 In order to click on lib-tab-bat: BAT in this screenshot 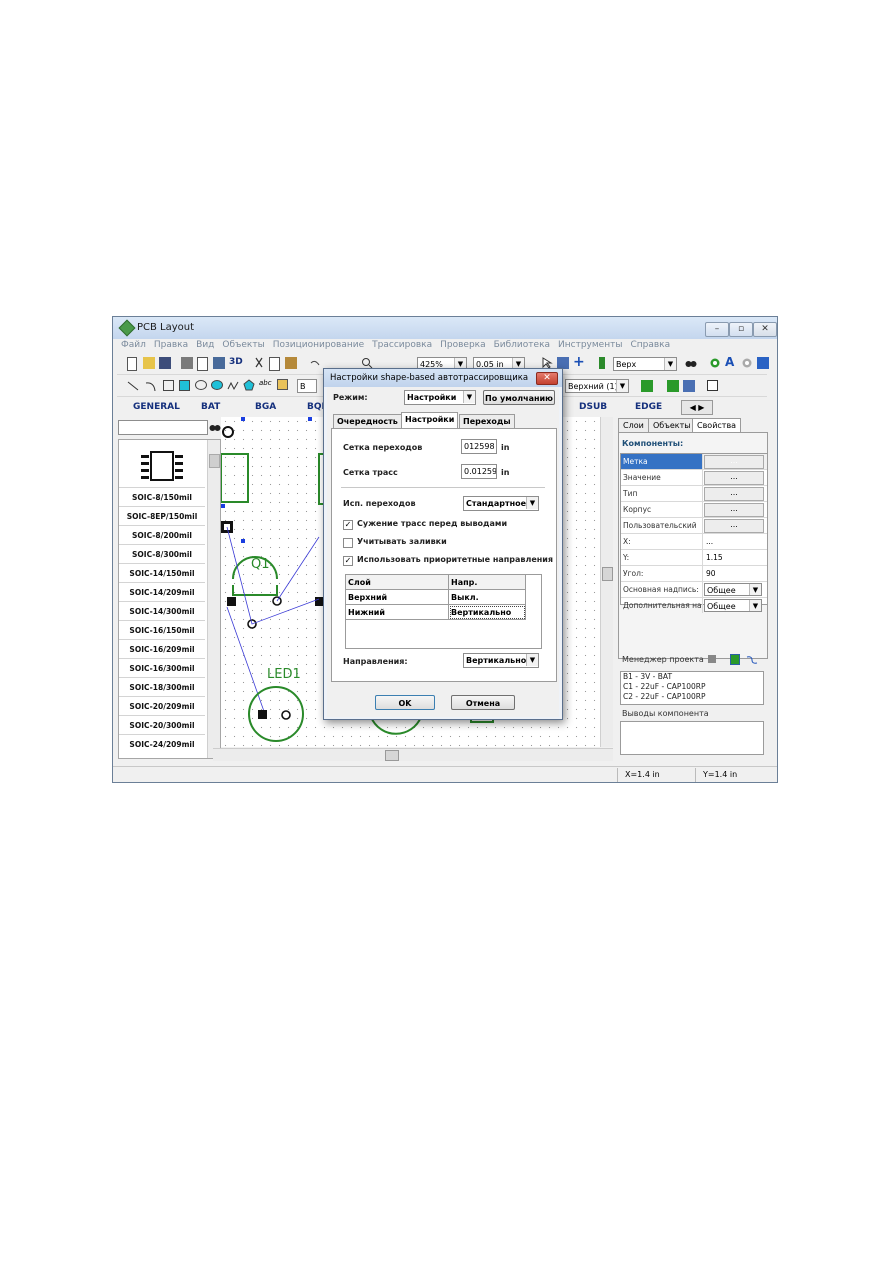, I will do `click(210, 407)`.